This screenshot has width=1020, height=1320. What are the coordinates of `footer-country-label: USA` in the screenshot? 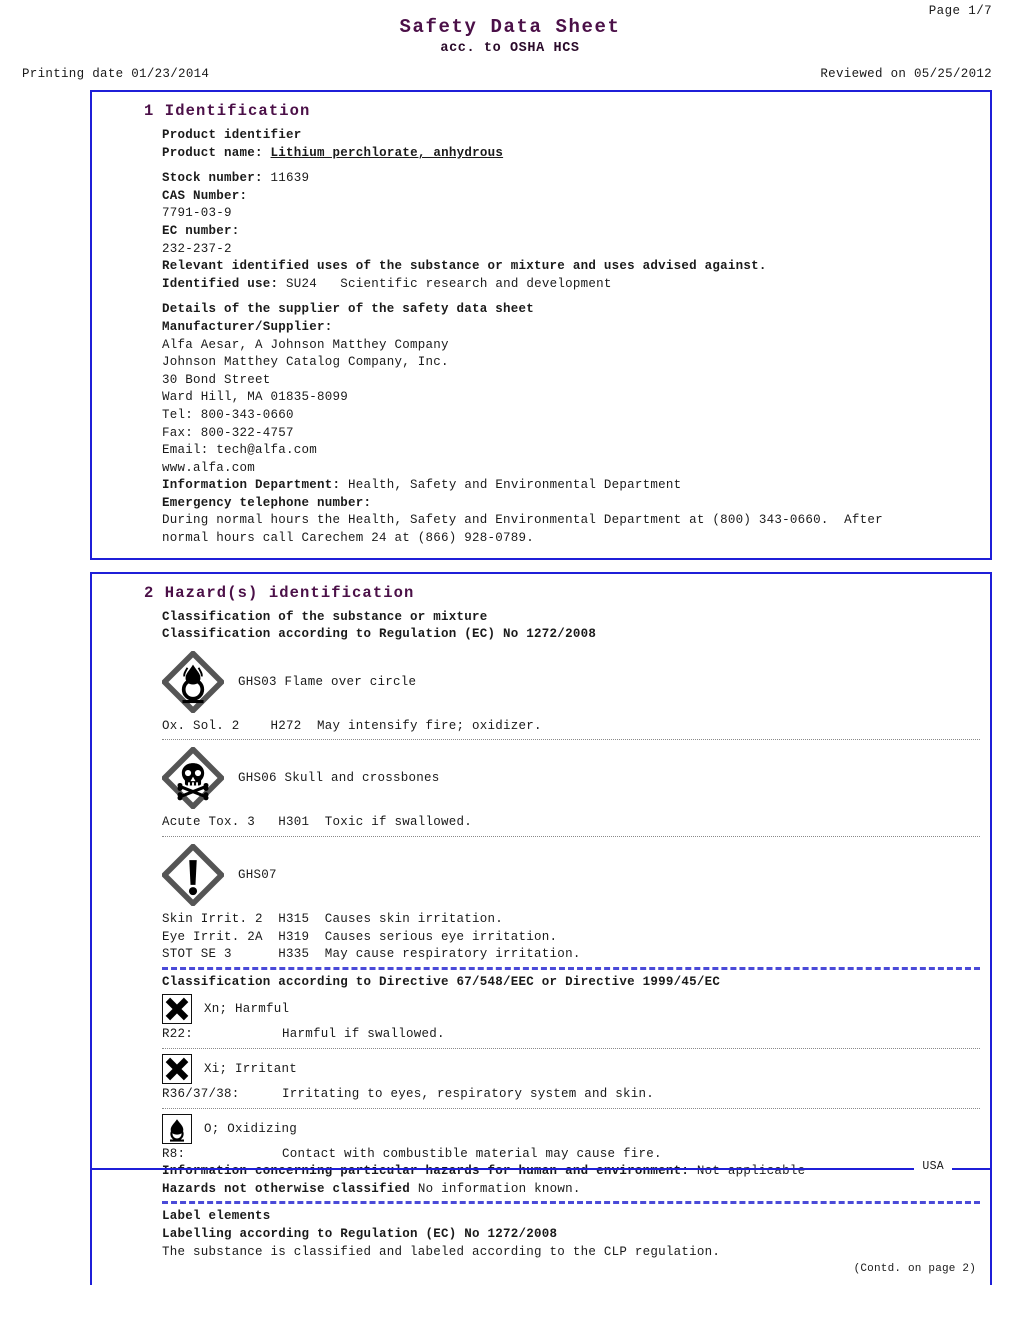 It's located at (933, 1166).